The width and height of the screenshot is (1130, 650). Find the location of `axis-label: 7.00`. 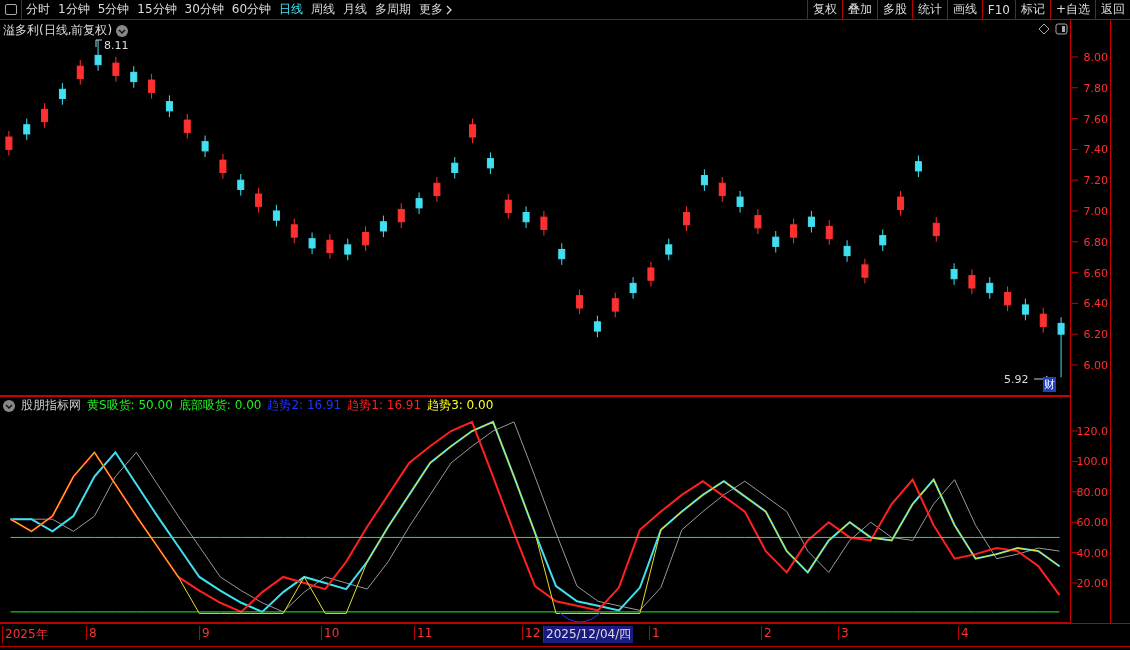

axis-label: 7.00 is located at coordinates (1095, 211).